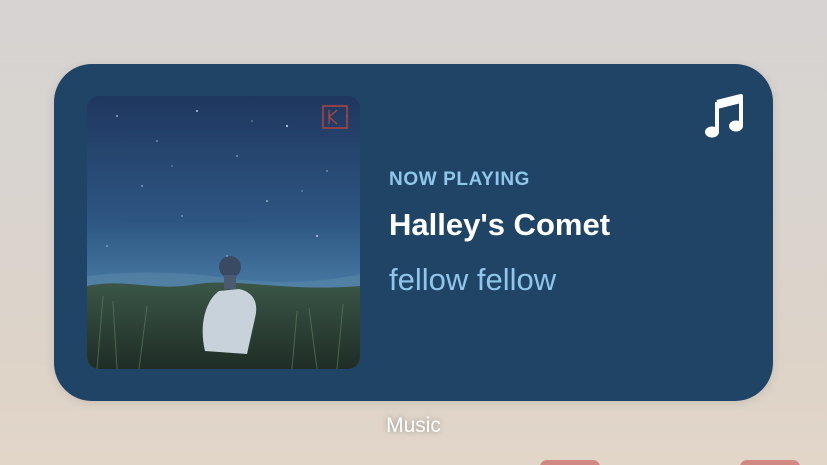  I want to click on artist-name: fellow fellow, so click(473, 279).